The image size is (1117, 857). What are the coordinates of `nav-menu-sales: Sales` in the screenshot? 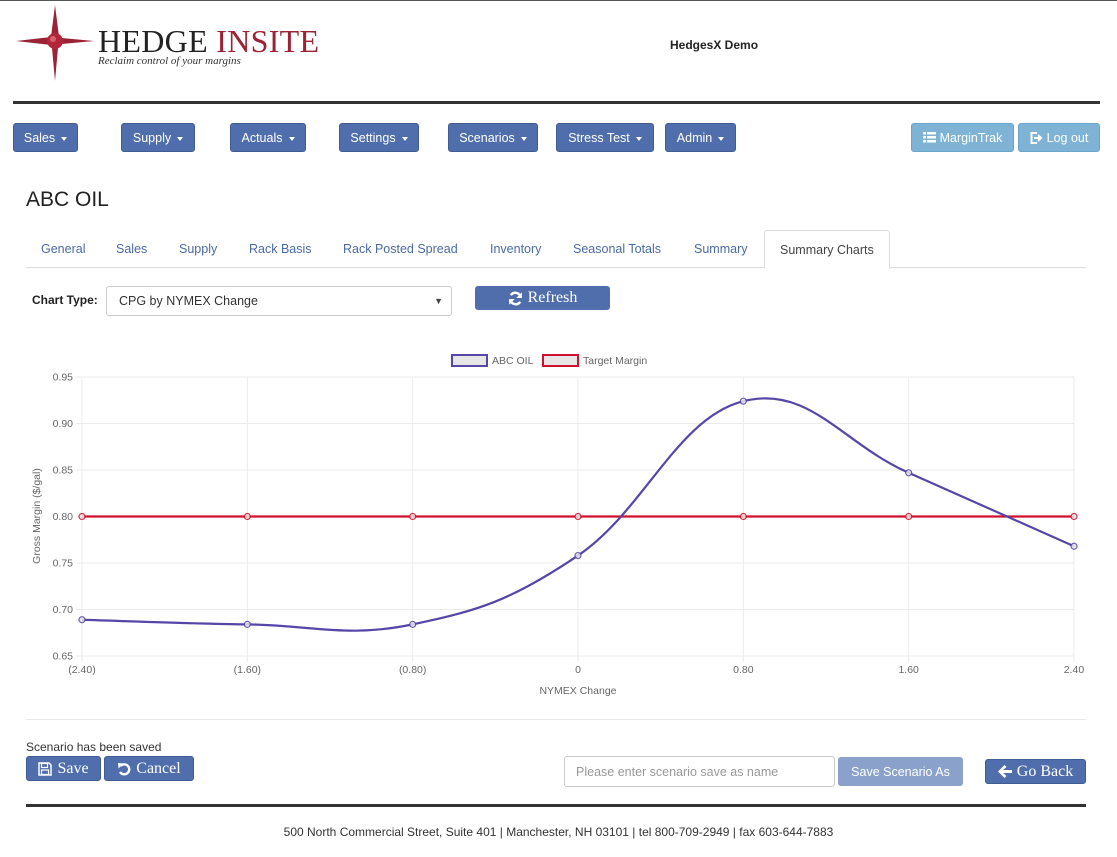 It's located at (45, 137).